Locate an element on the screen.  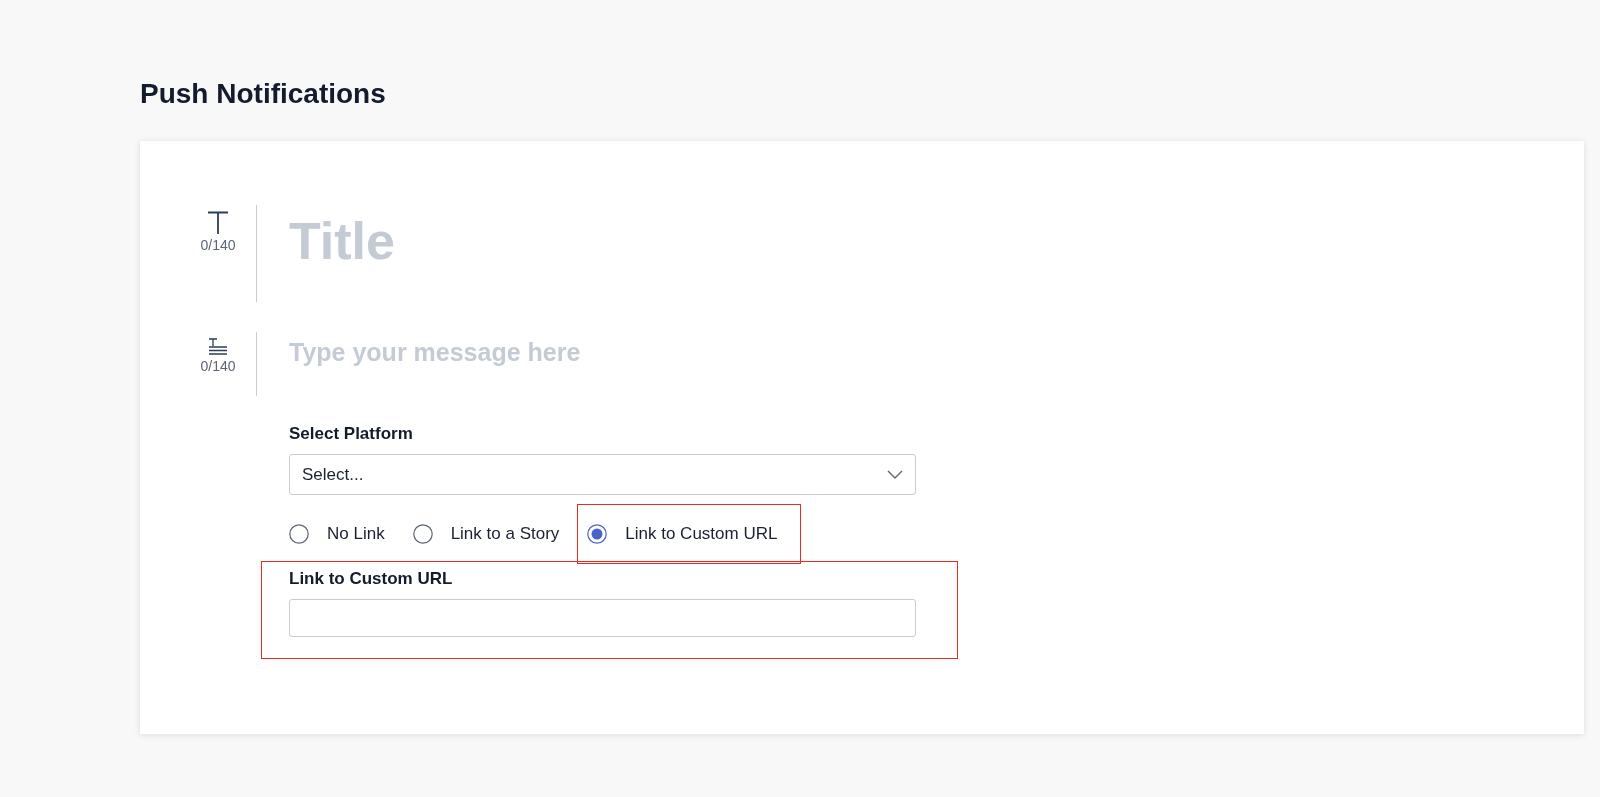
link-option: Link to Custom URL is located at coordinates (682, 534).